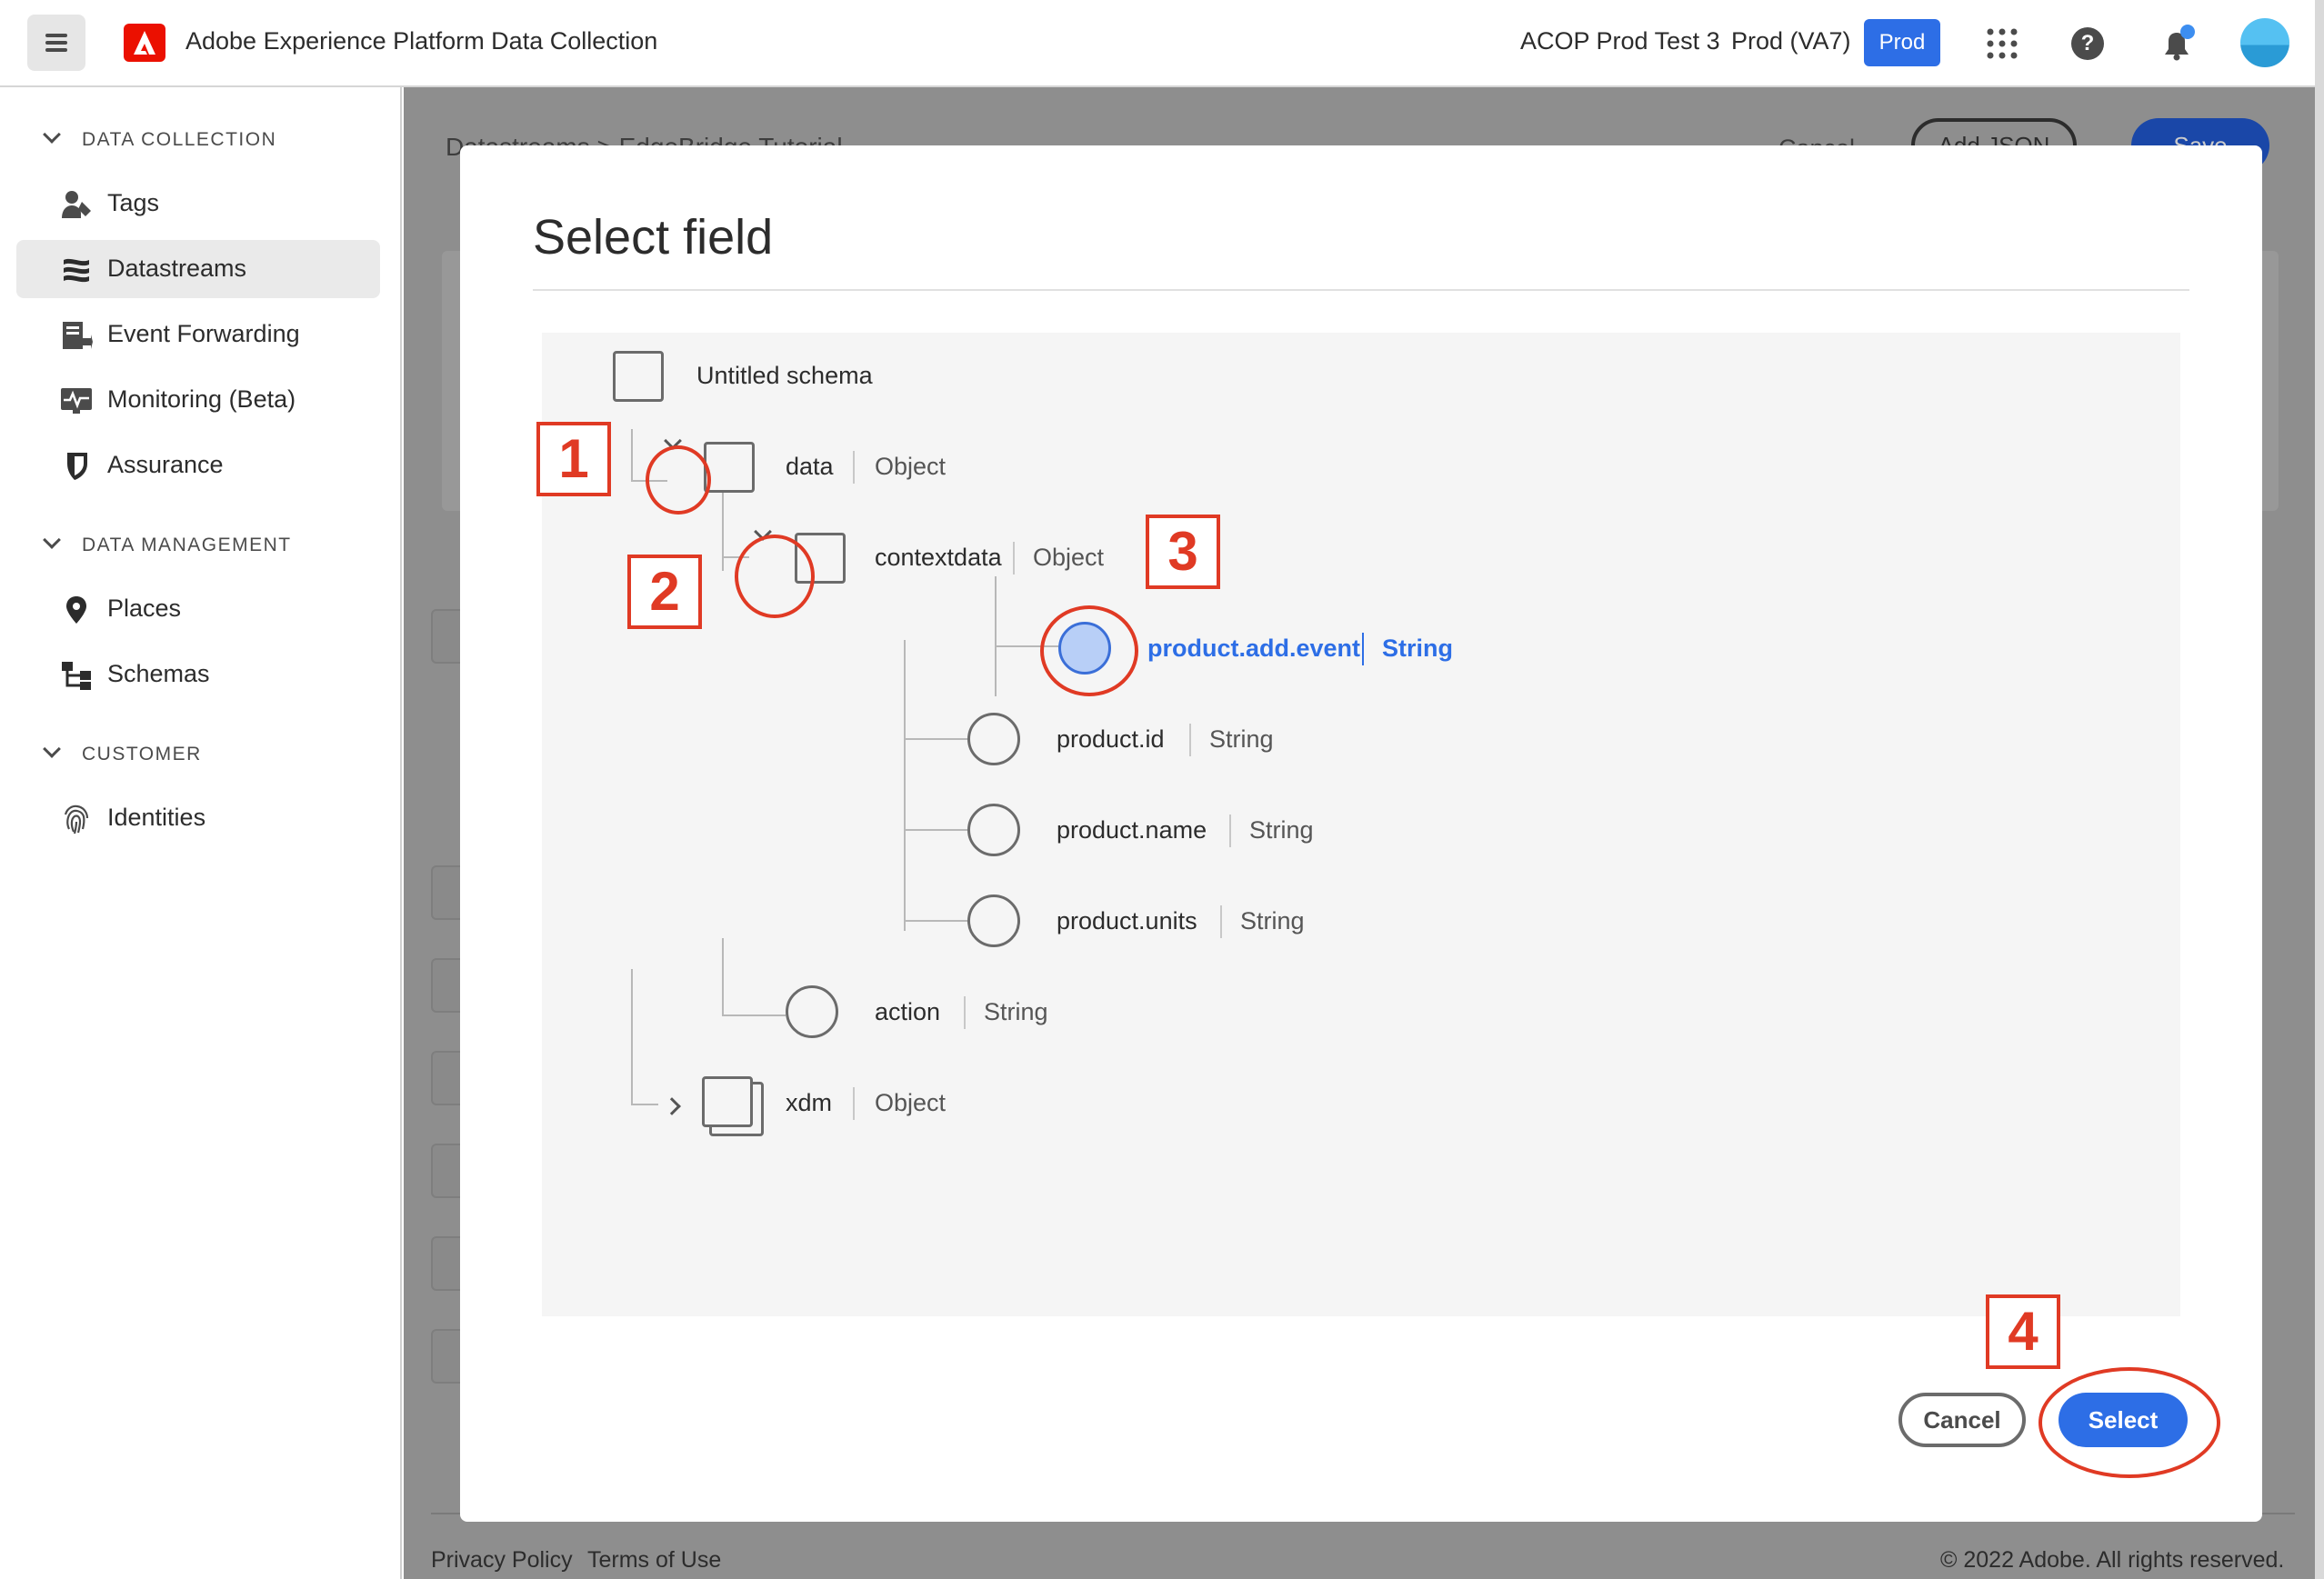 This screenshot has height=1579, width=2324. What do you see at coordinates (77, 676) in the screenshot?
I see `schemas-icon` at bounding box center [77, 676].